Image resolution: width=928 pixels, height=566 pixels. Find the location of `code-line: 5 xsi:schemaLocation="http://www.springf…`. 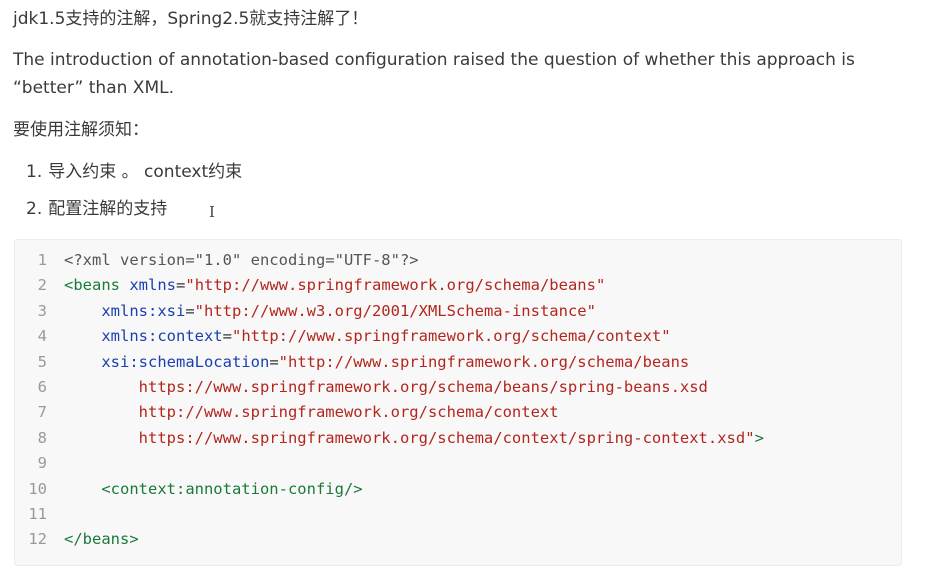

code-line: 5 xsi:schemaLocation="http://www.springf… is located at coordinates (458, 362).